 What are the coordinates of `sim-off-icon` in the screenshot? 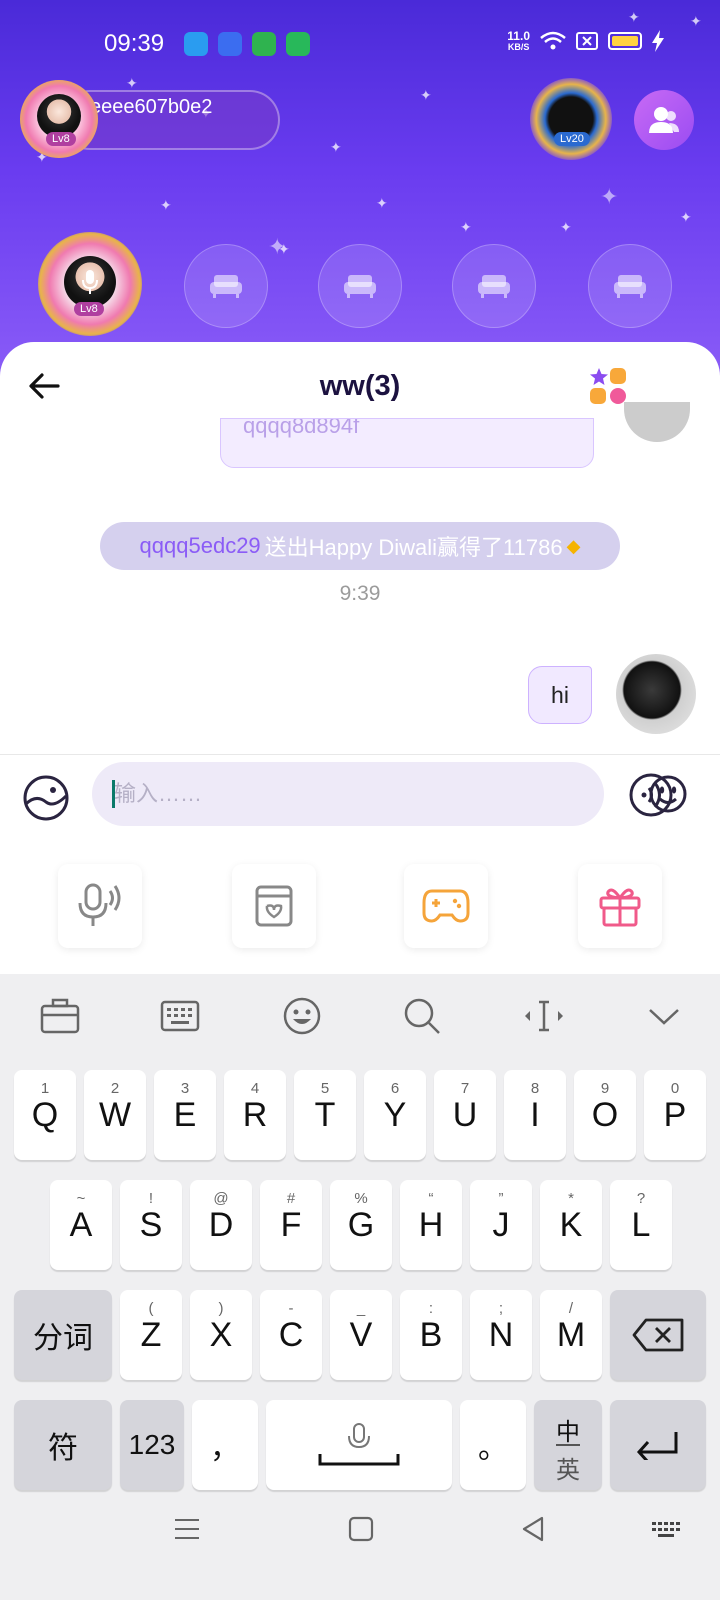 It's located at (587, 41).